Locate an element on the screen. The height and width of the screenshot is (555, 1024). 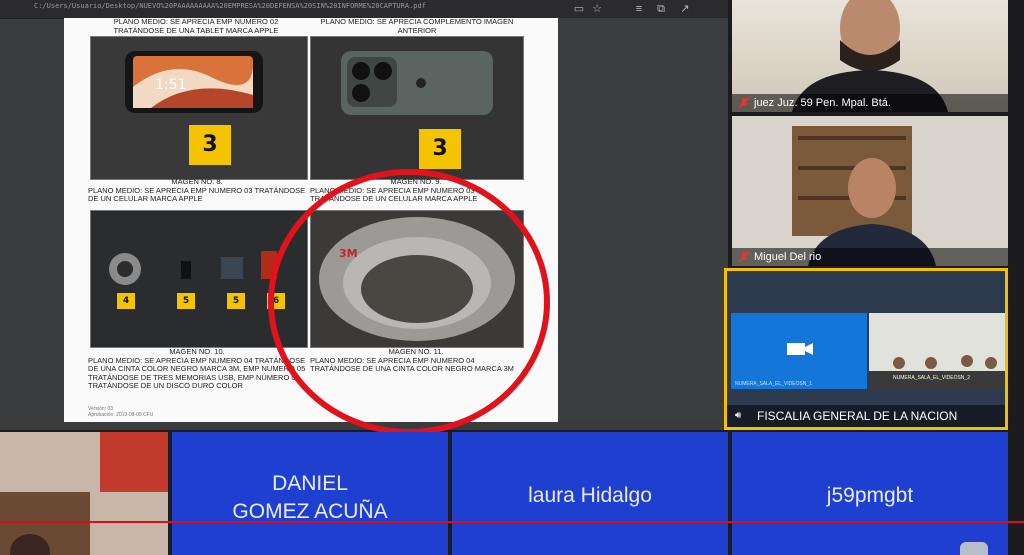
video-tile-lawyer: Miguel Del rio is located at coordinates (870, 191).